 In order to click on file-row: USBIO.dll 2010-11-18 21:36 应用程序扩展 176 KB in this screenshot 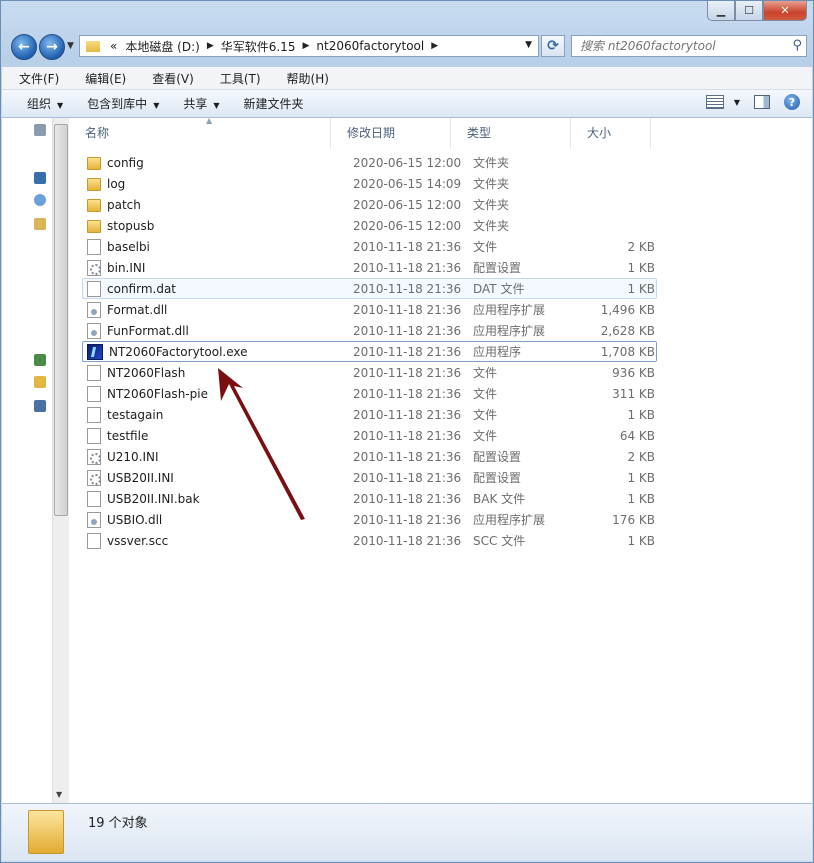, I will do `click(369, 519)`.